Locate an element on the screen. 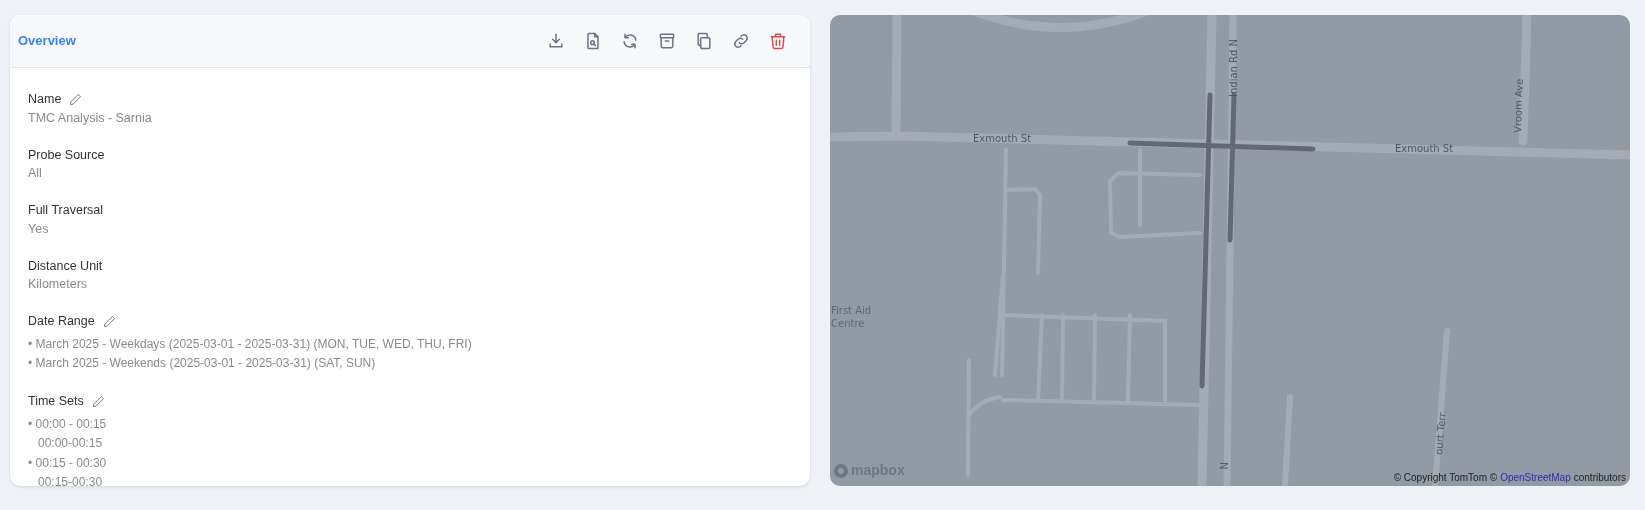 The width and height of the screenshot is (1645, 510). time-set-range: • 00:00 - 00:15 is located at coordinates (68, 424).